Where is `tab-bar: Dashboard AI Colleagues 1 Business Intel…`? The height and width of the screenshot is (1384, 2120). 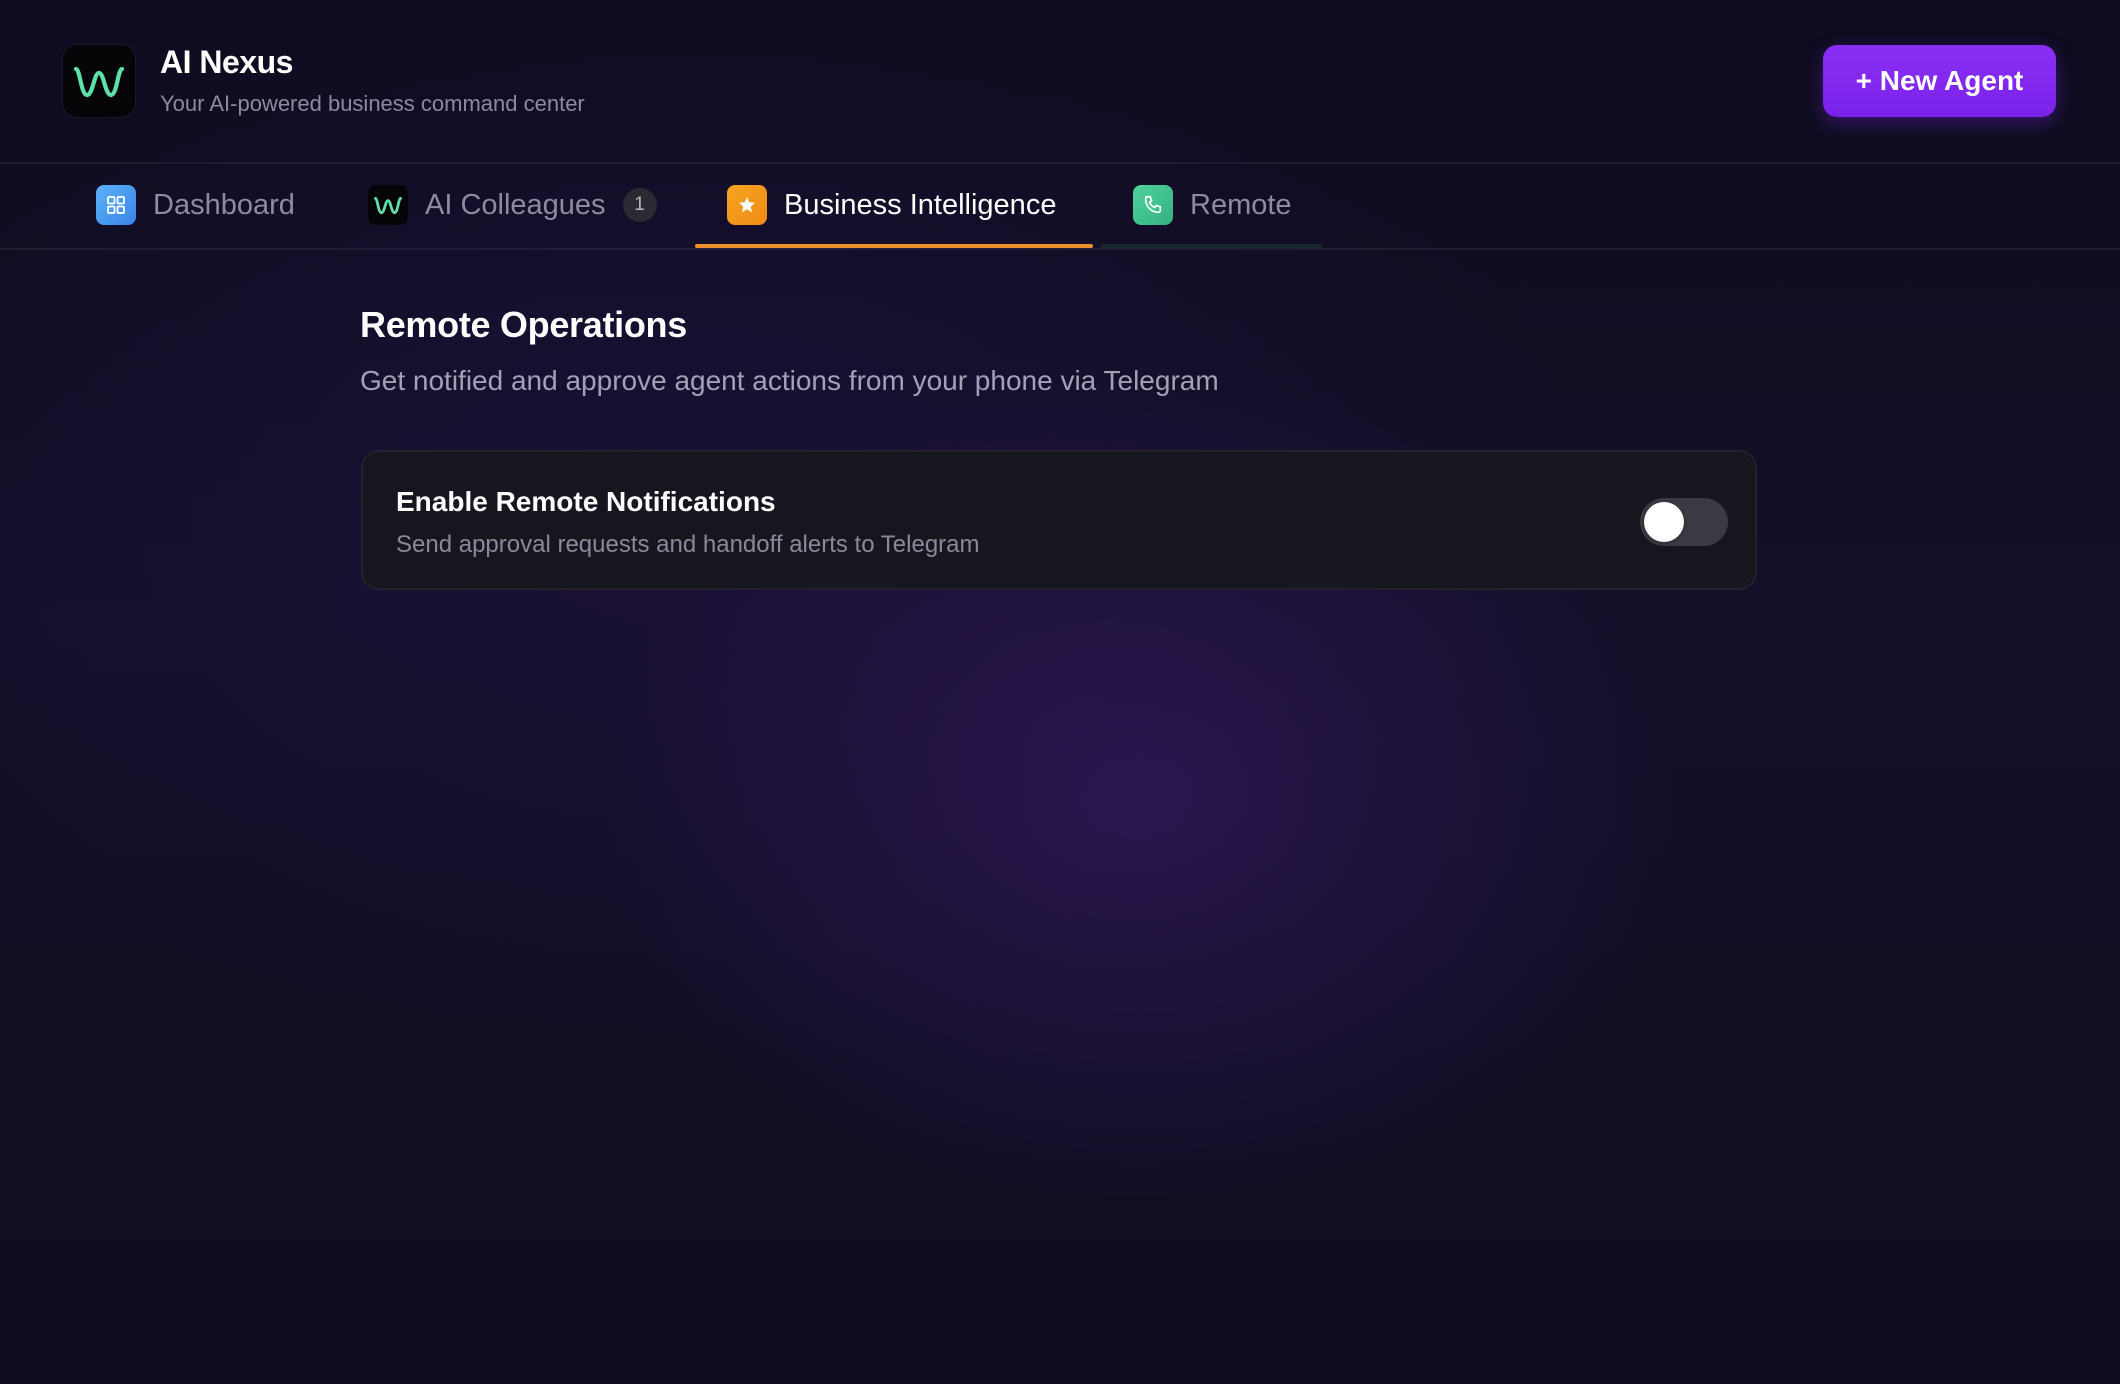
tab-bar: Dashboard AI Colleagues 1 Business Intel… is located at coordinates (1060, 206).